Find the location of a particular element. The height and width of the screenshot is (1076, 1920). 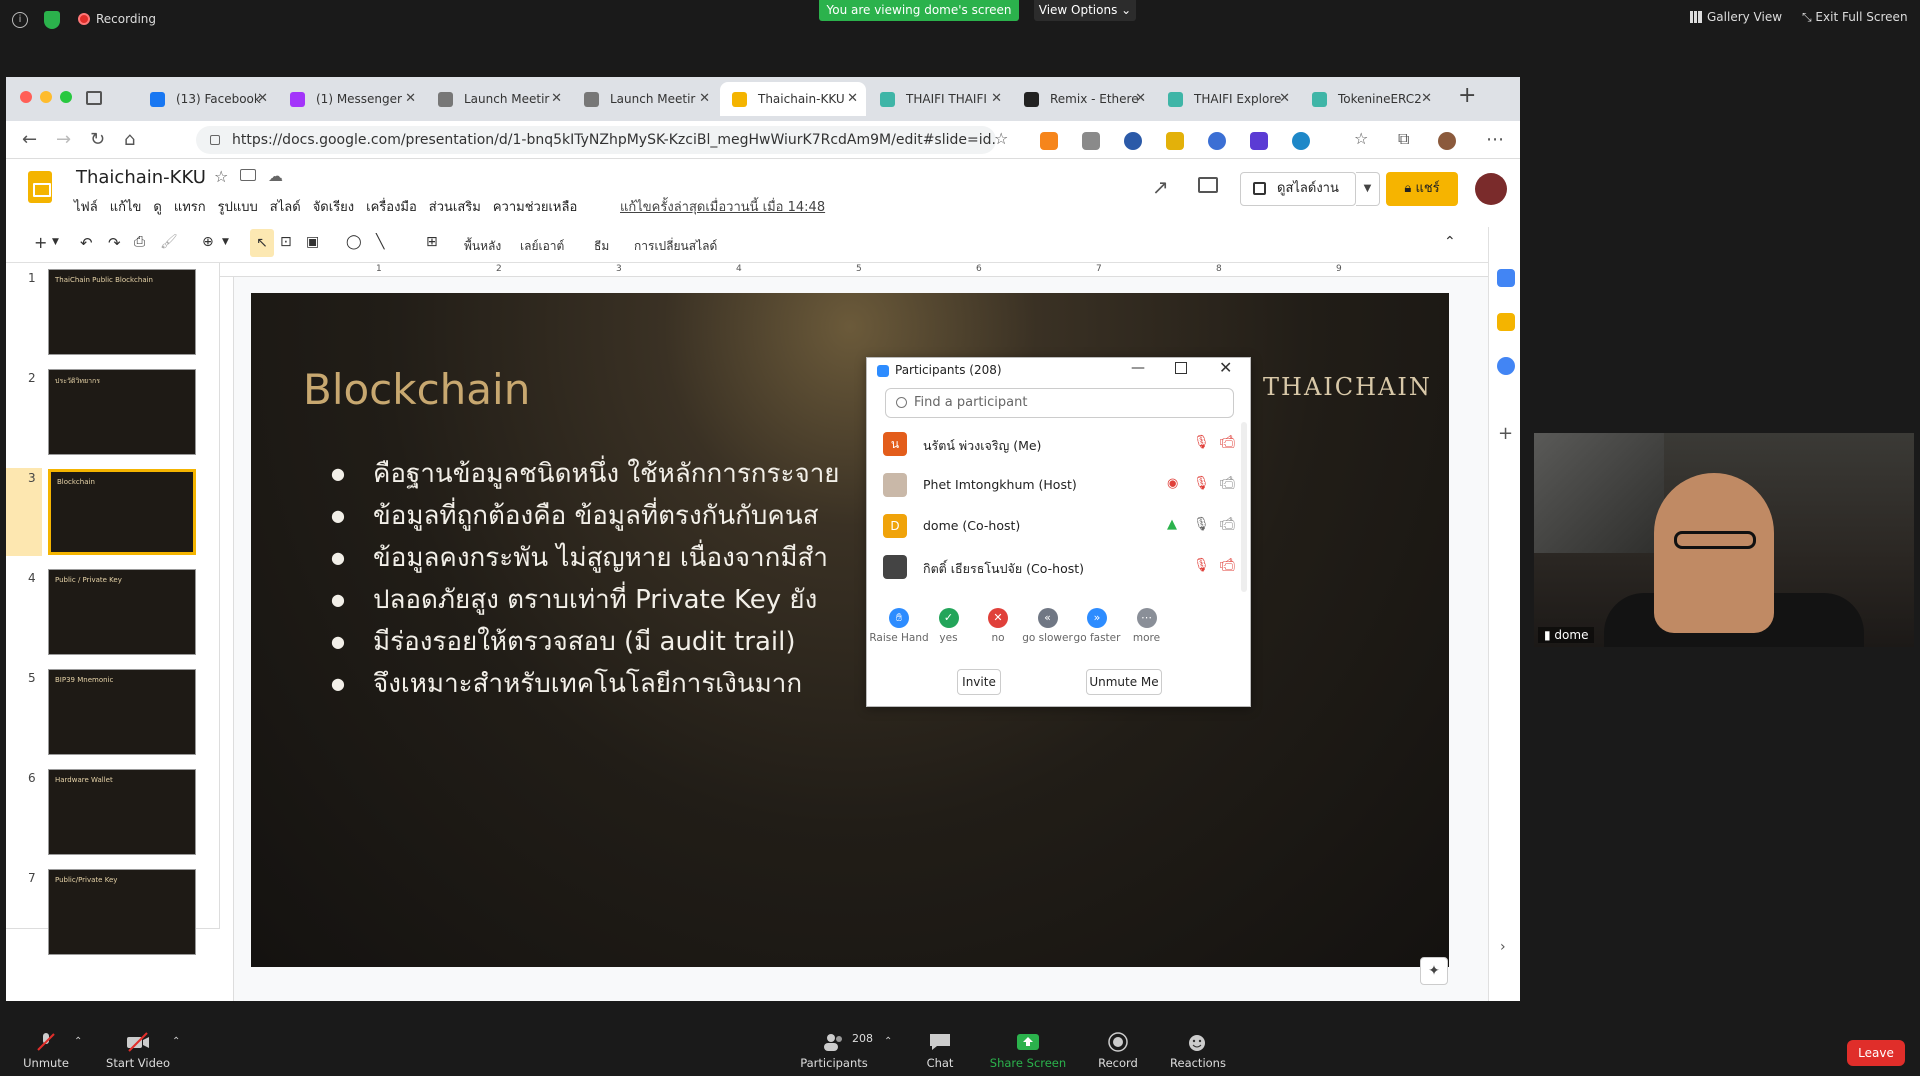

chat-button: Chat is located at coordinates (940, 1051).